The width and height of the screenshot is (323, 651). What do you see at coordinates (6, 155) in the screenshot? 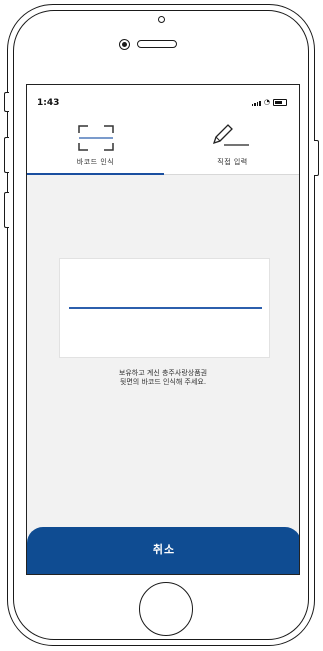
I see `volume-up-button` at bounding box center [6, 155].